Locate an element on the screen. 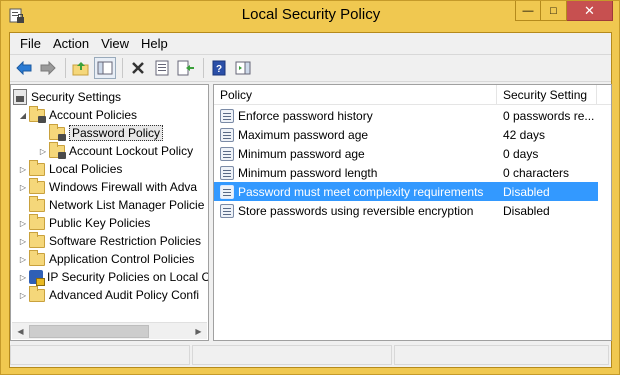  tree-item-label: Local Policies is located at coordinates (86, 169).